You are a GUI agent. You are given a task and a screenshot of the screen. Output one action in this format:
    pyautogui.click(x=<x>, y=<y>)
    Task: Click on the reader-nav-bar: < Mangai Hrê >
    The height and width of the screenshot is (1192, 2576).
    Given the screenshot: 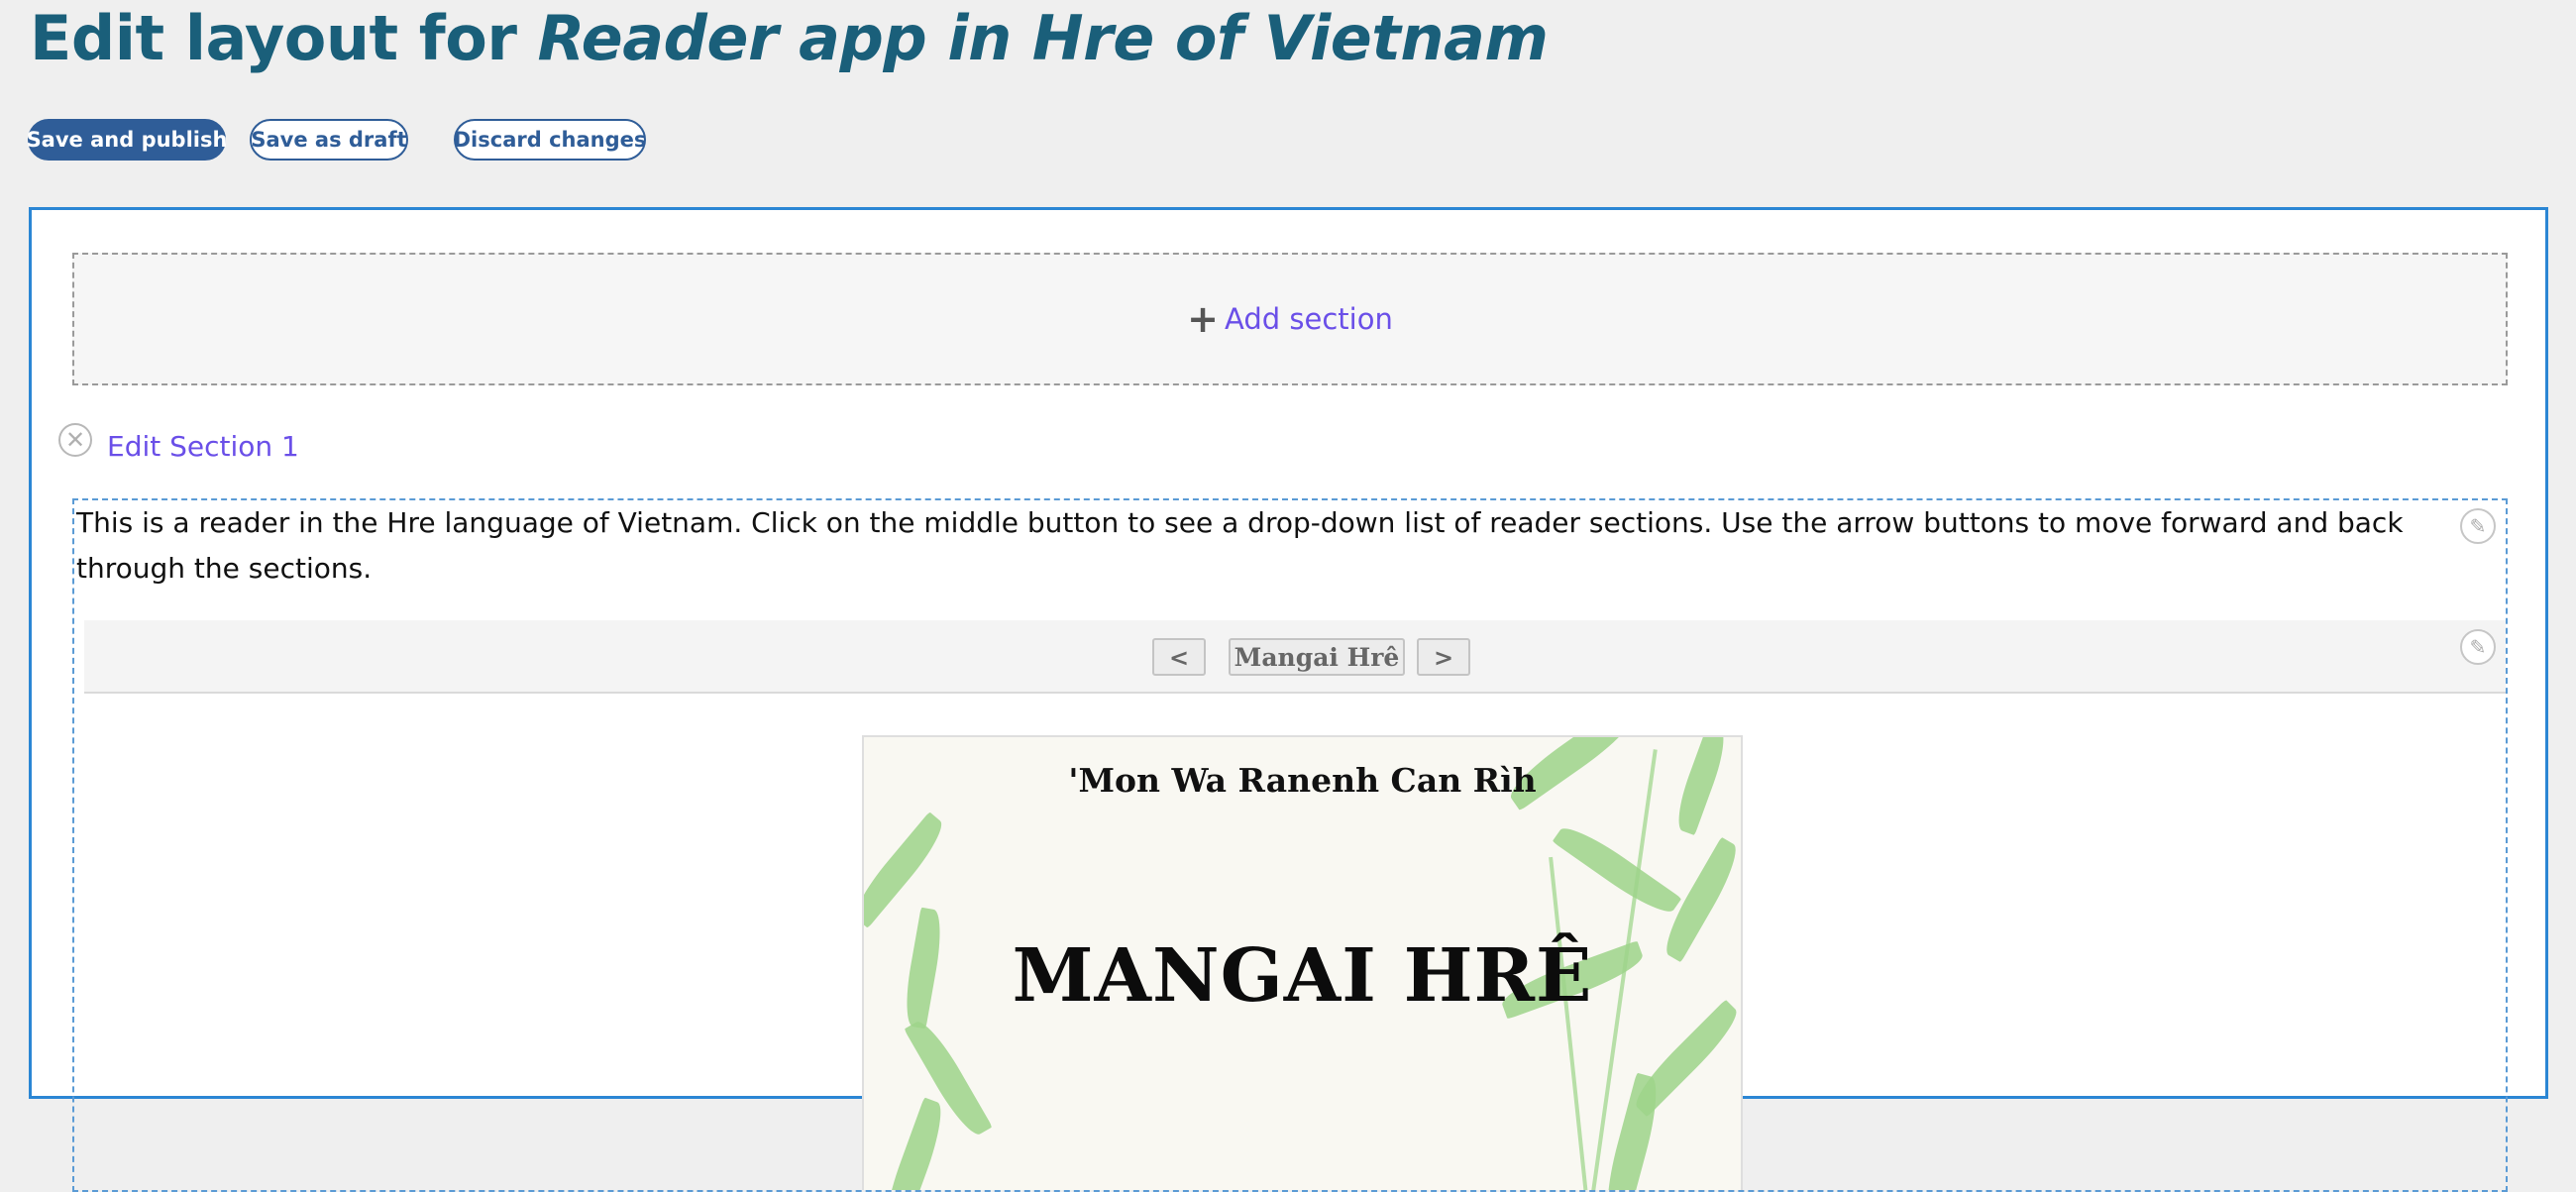 What is the action you would take?
    pyautogui.click(x=1295, y=657)
    